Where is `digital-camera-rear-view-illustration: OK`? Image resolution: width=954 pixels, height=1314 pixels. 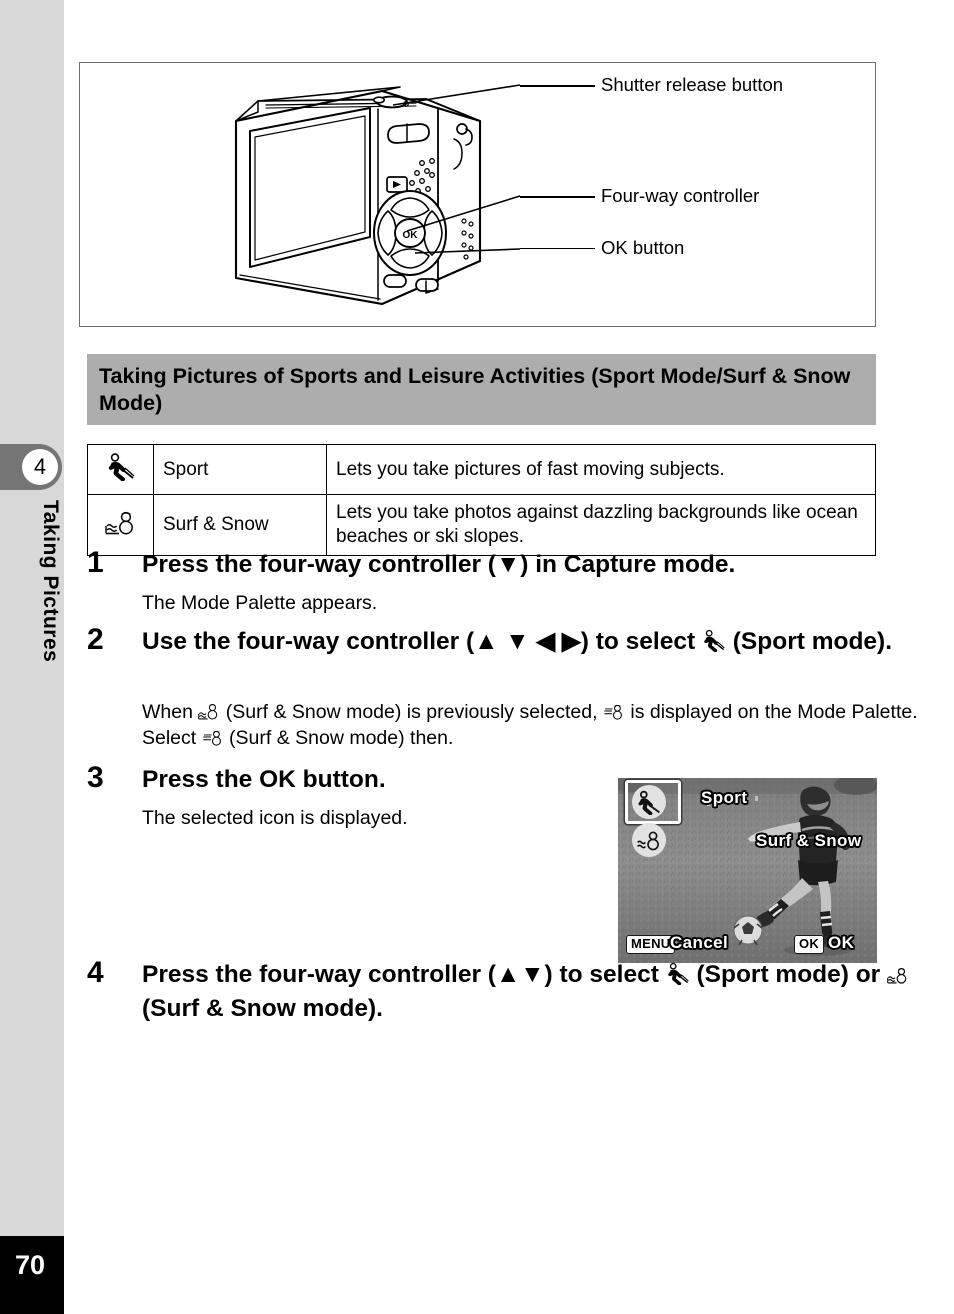
digital-camera-rear-view-illustration: OK is located at coordinates (365, 200).